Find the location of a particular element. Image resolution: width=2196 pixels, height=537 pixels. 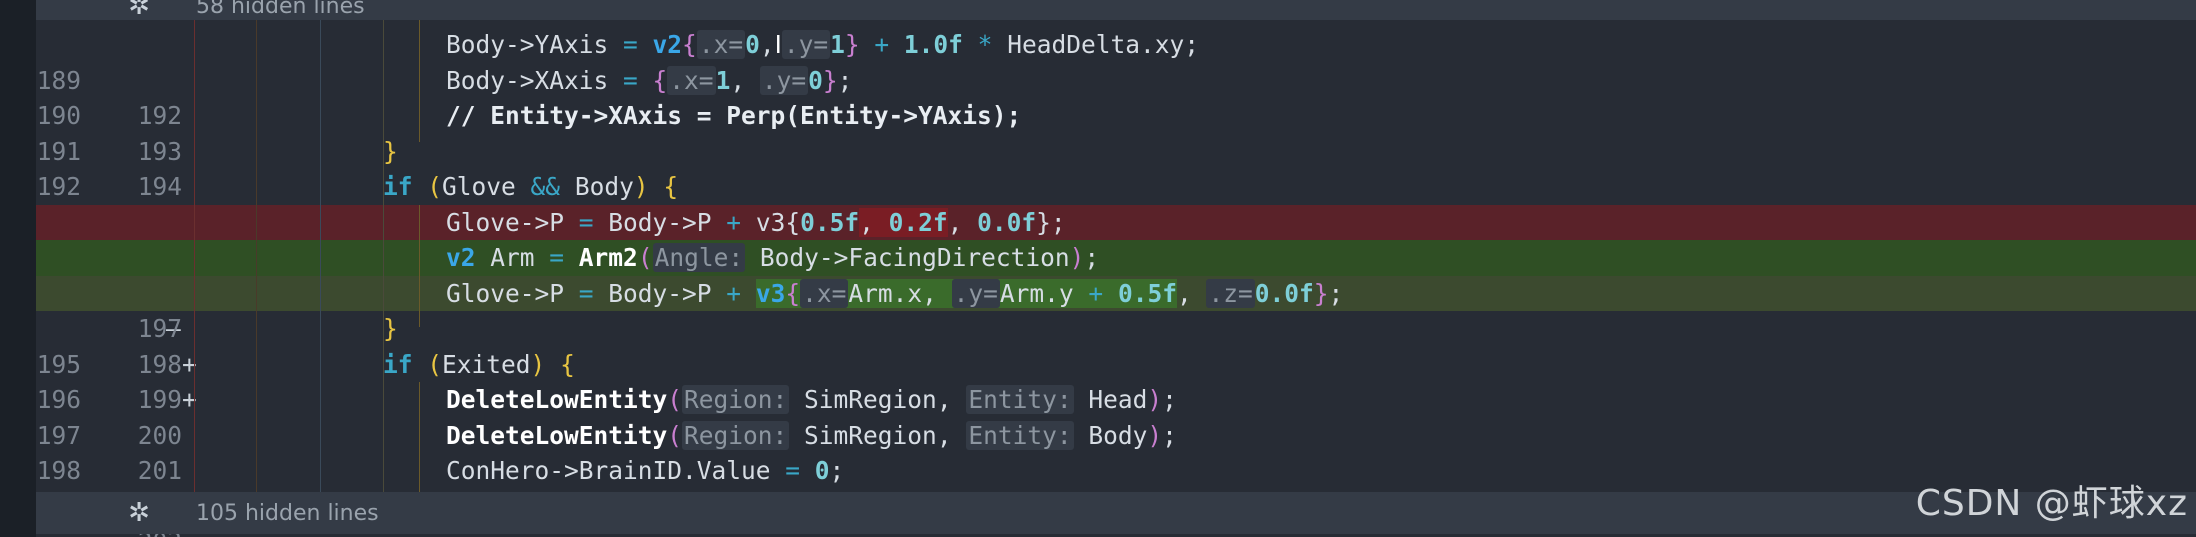

code-text: ConHero->BrainID.Value = 0; is located at coordinates (645, 470).